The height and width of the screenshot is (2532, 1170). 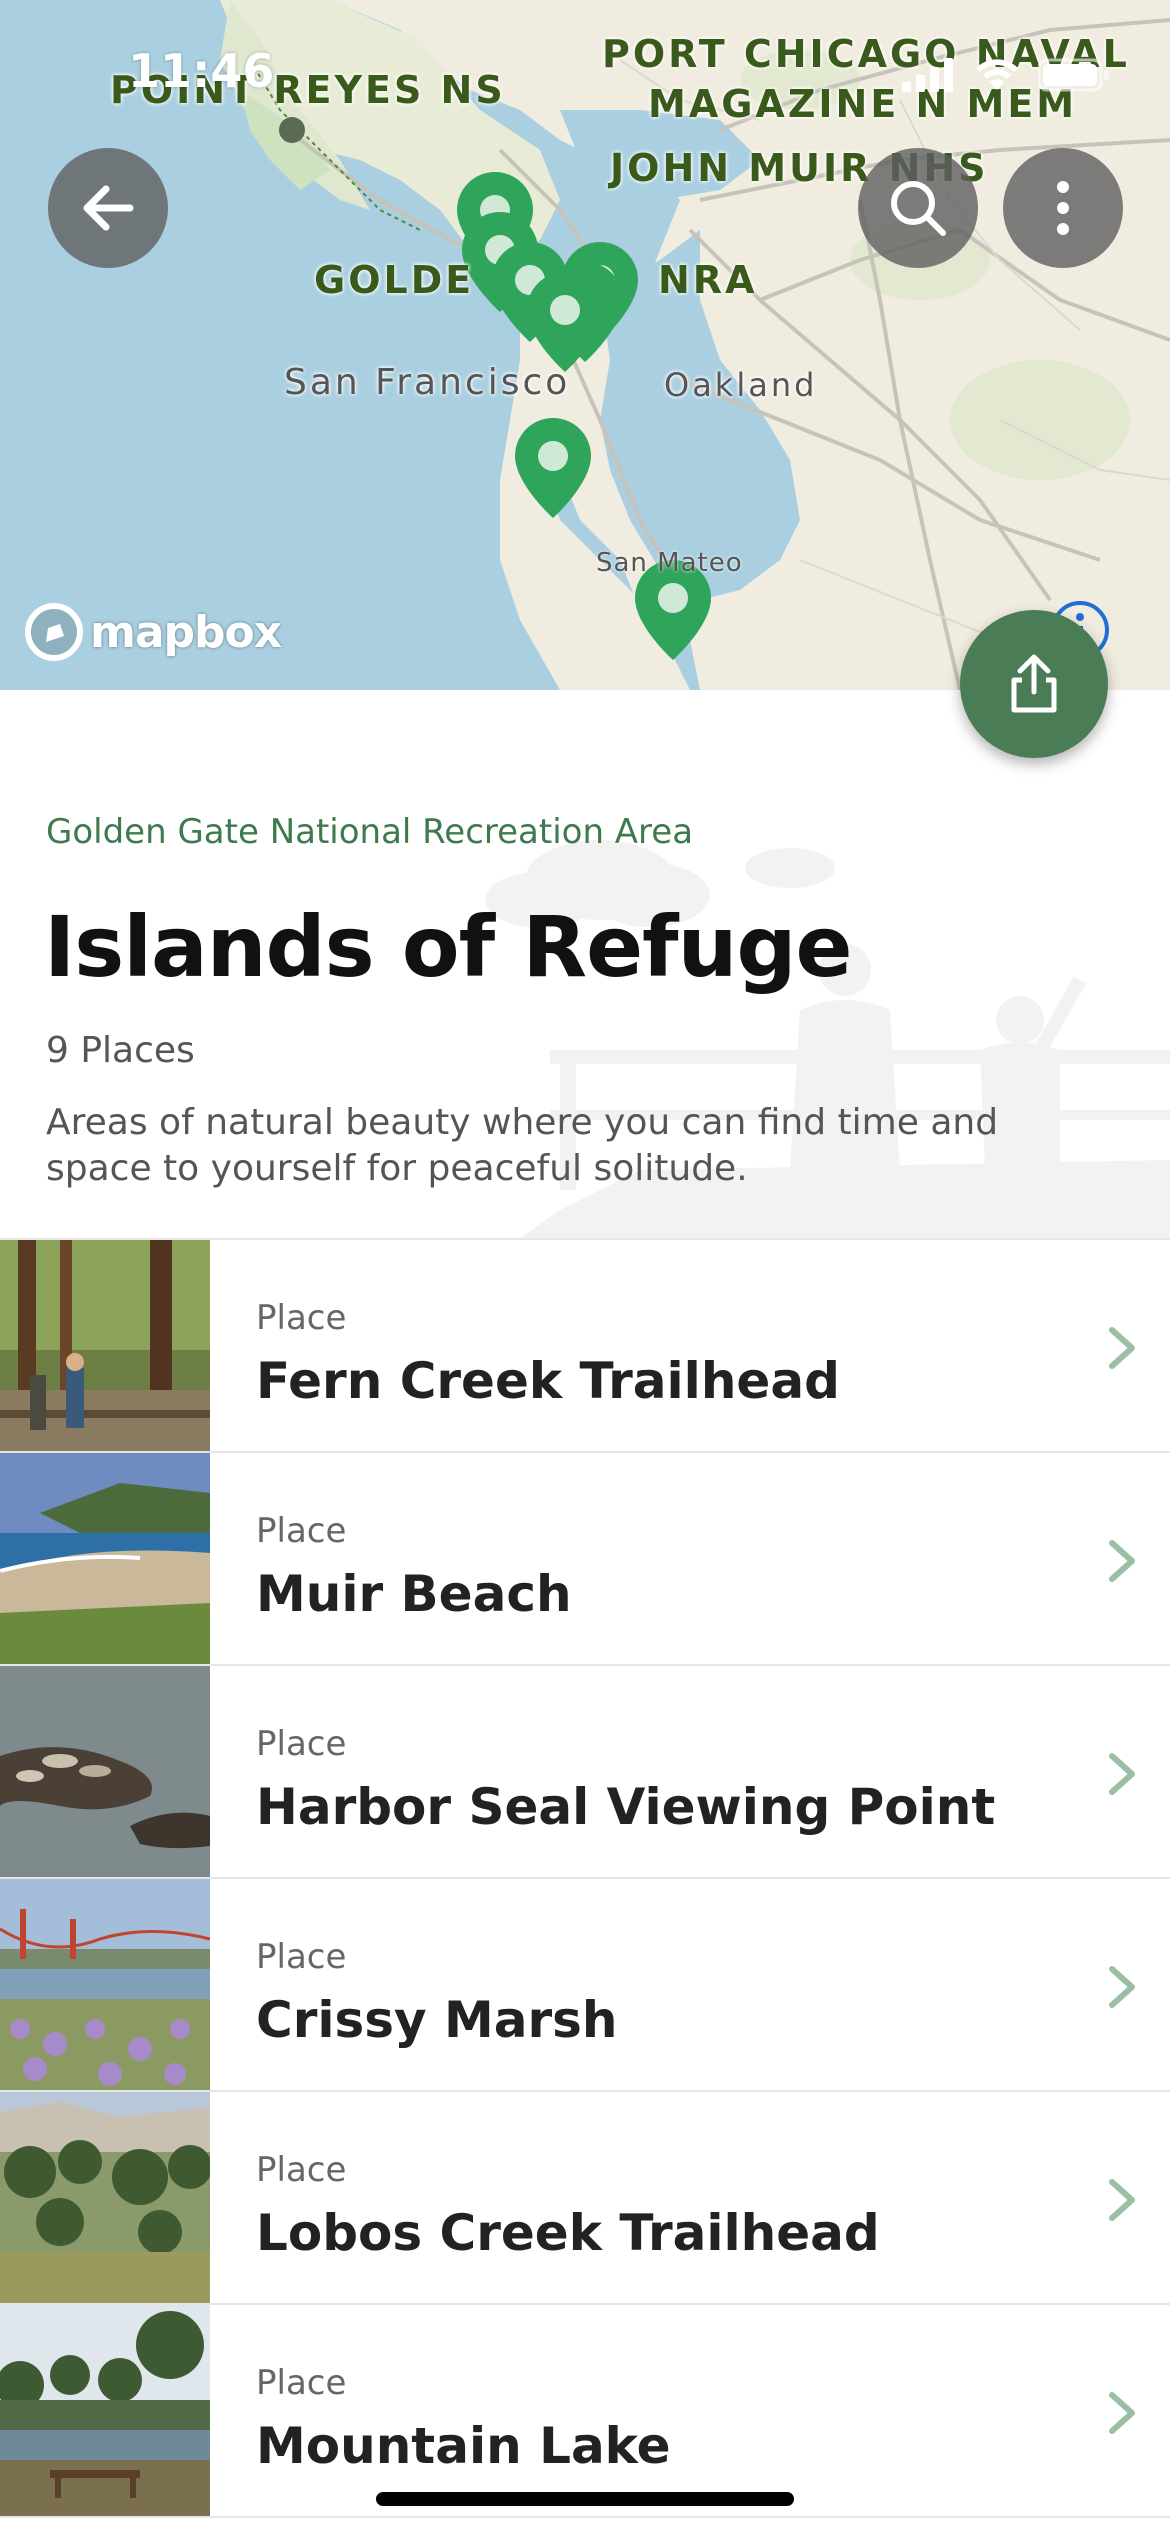 I want to click on mapbox-attribution: mapbox, so click(x=153, y=632).